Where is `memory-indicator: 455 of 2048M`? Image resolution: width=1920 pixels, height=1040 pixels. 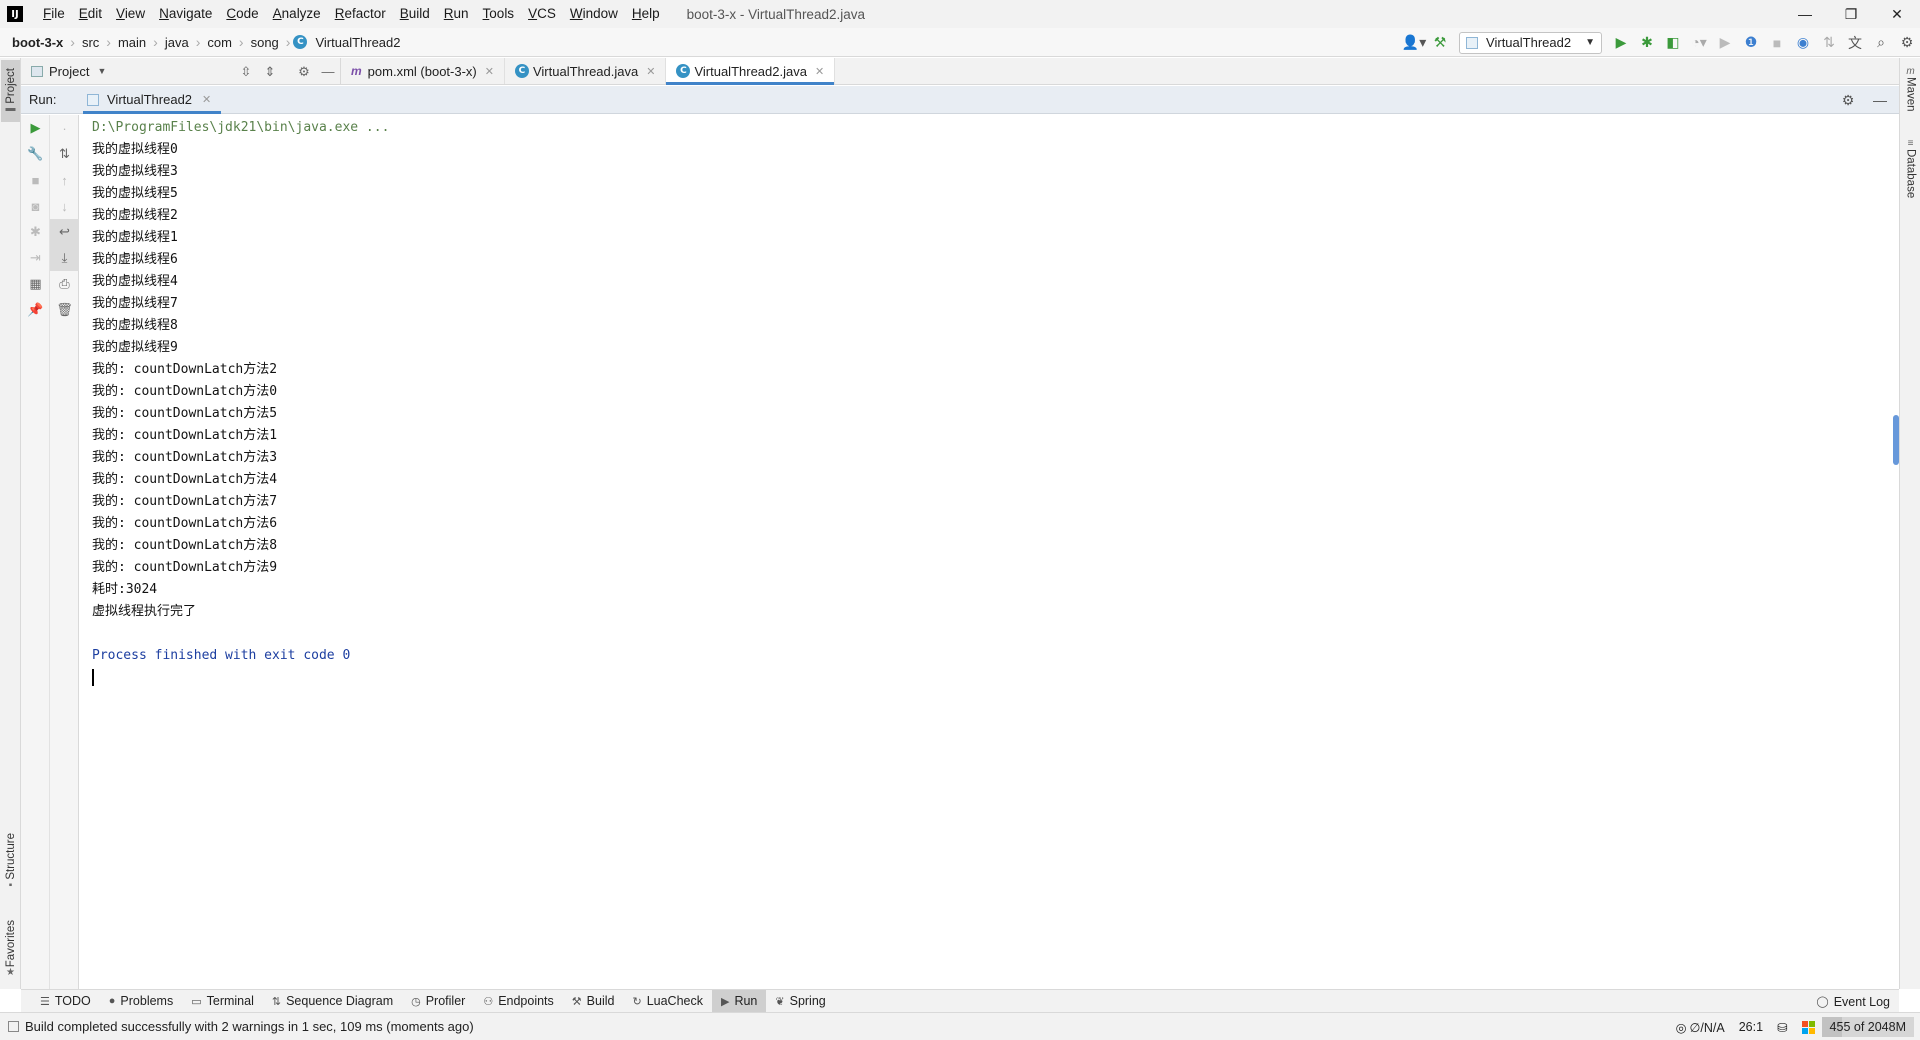
memory-indicator: 455 of 2048M is located at coordinates (1867, 1027).